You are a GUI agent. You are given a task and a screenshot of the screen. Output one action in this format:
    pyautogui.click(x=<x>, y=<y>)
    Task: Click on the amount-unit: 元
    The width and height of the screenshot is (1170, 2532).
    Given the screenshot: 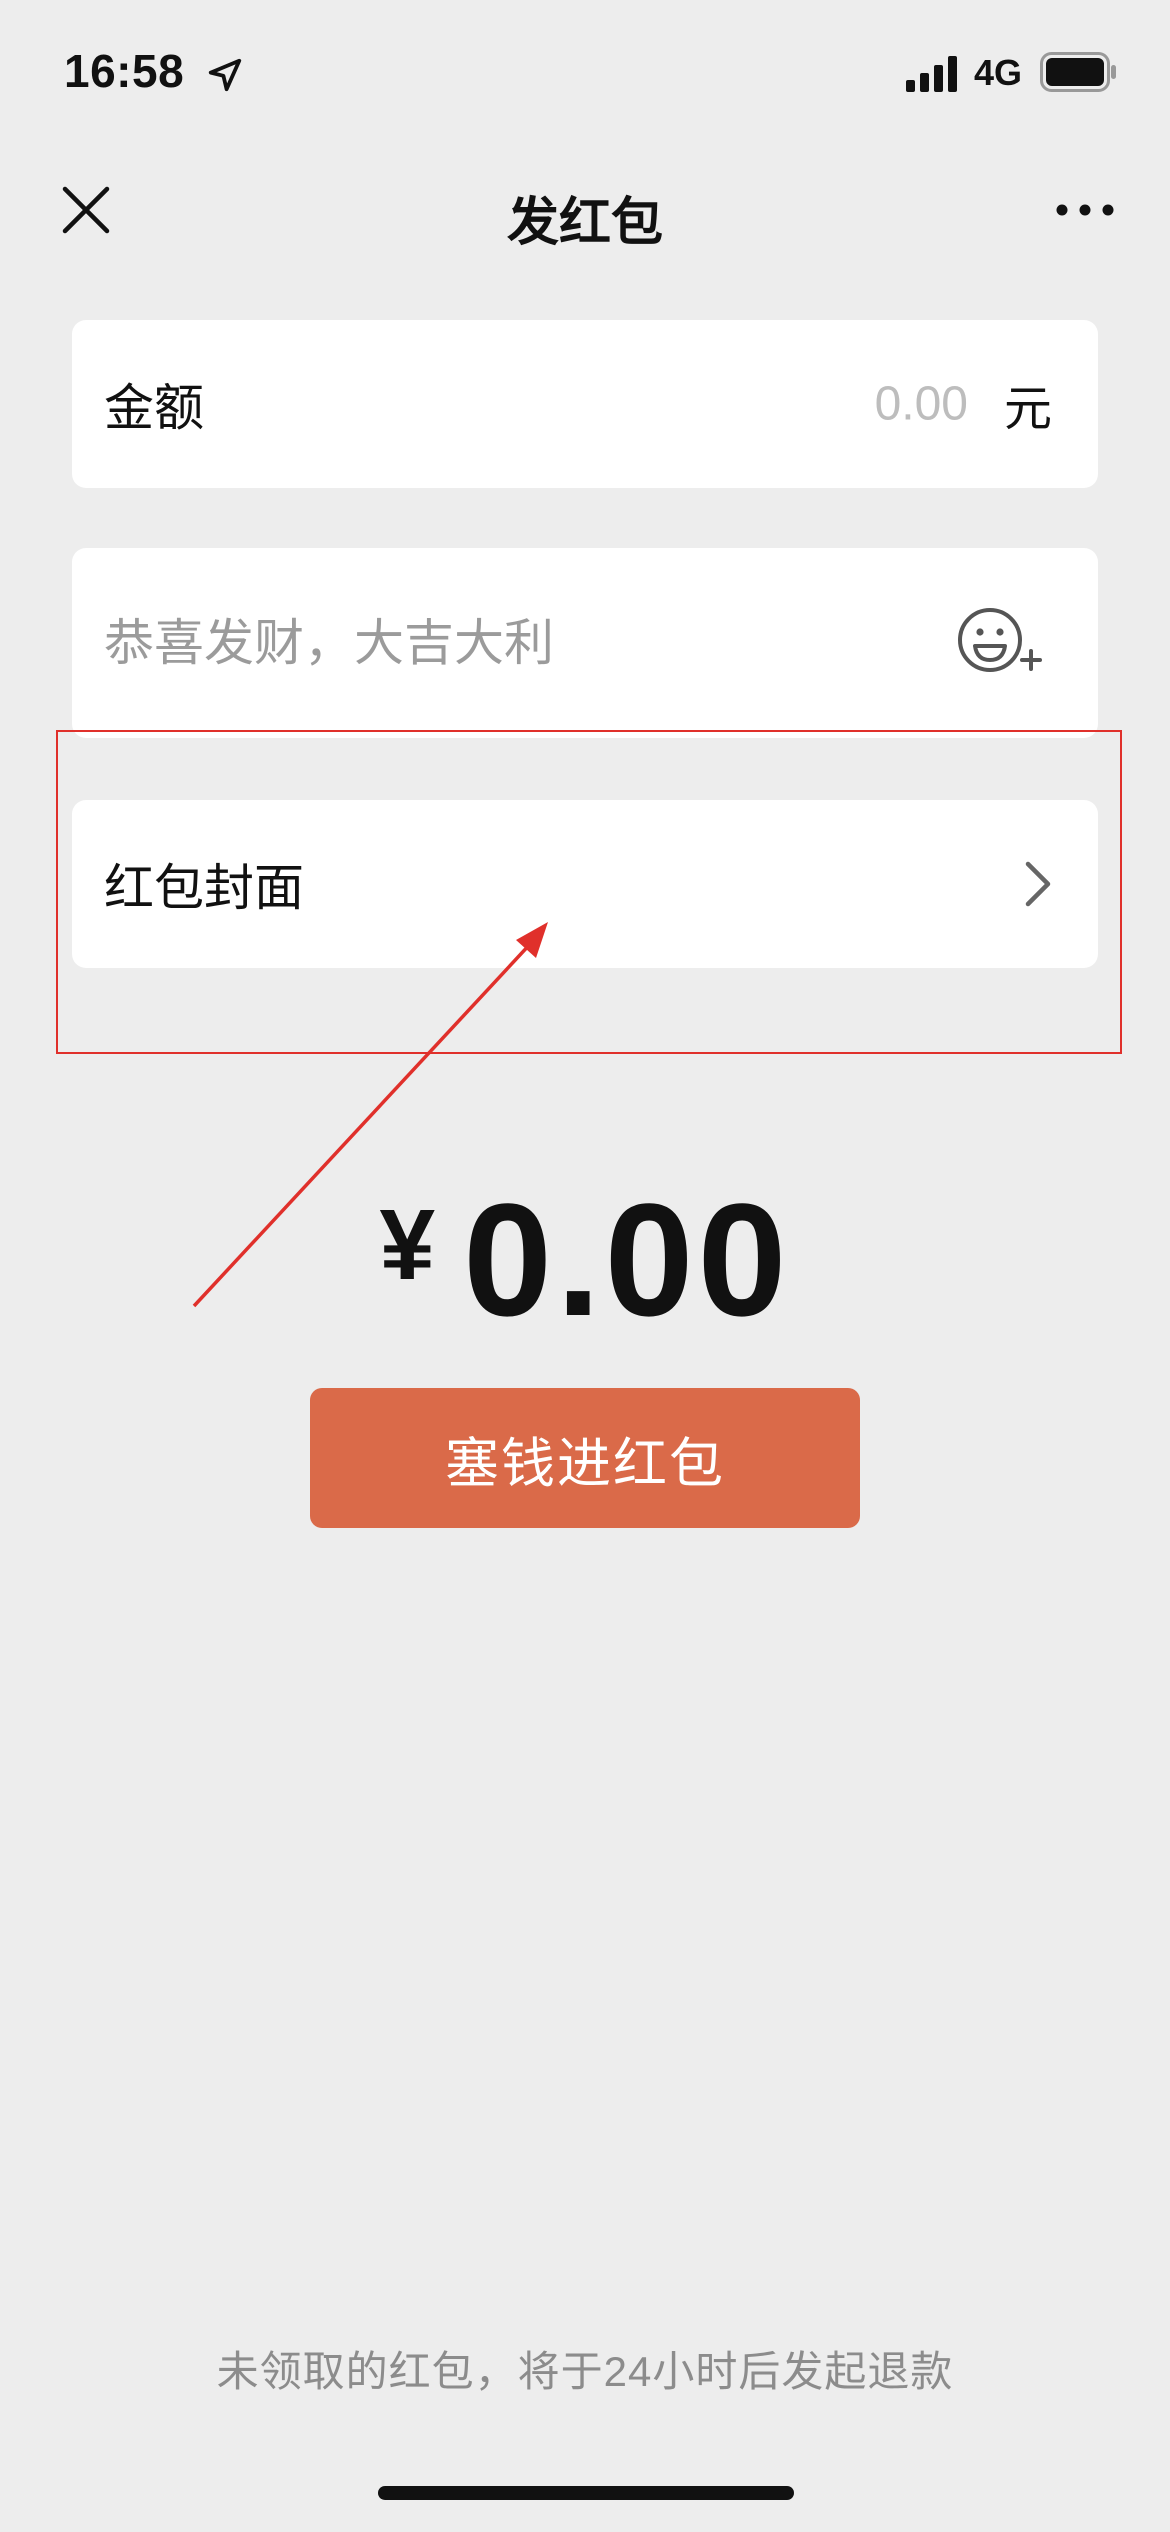 What is the action you would take?
    pyautogui.click(x=1027, y=409)
    